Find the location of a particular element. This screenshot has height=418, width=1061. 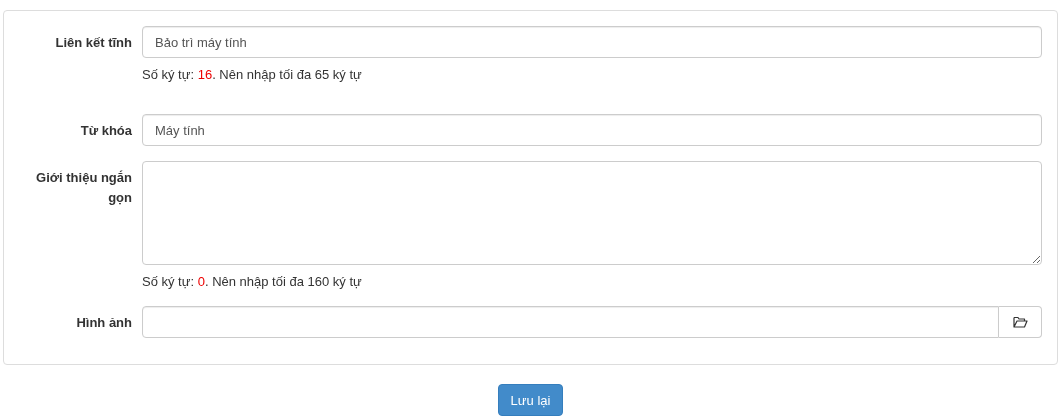

character-count-hint: Số ký tự: 0. Nên nhập tối đa 160 ký tự is located at coordinates (252, 282).